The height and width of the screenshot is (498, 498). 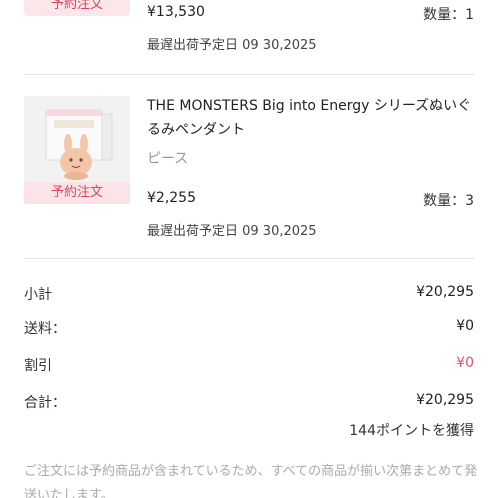 I want to click on shipping-label: 送料：, so click(x=45, y=329).